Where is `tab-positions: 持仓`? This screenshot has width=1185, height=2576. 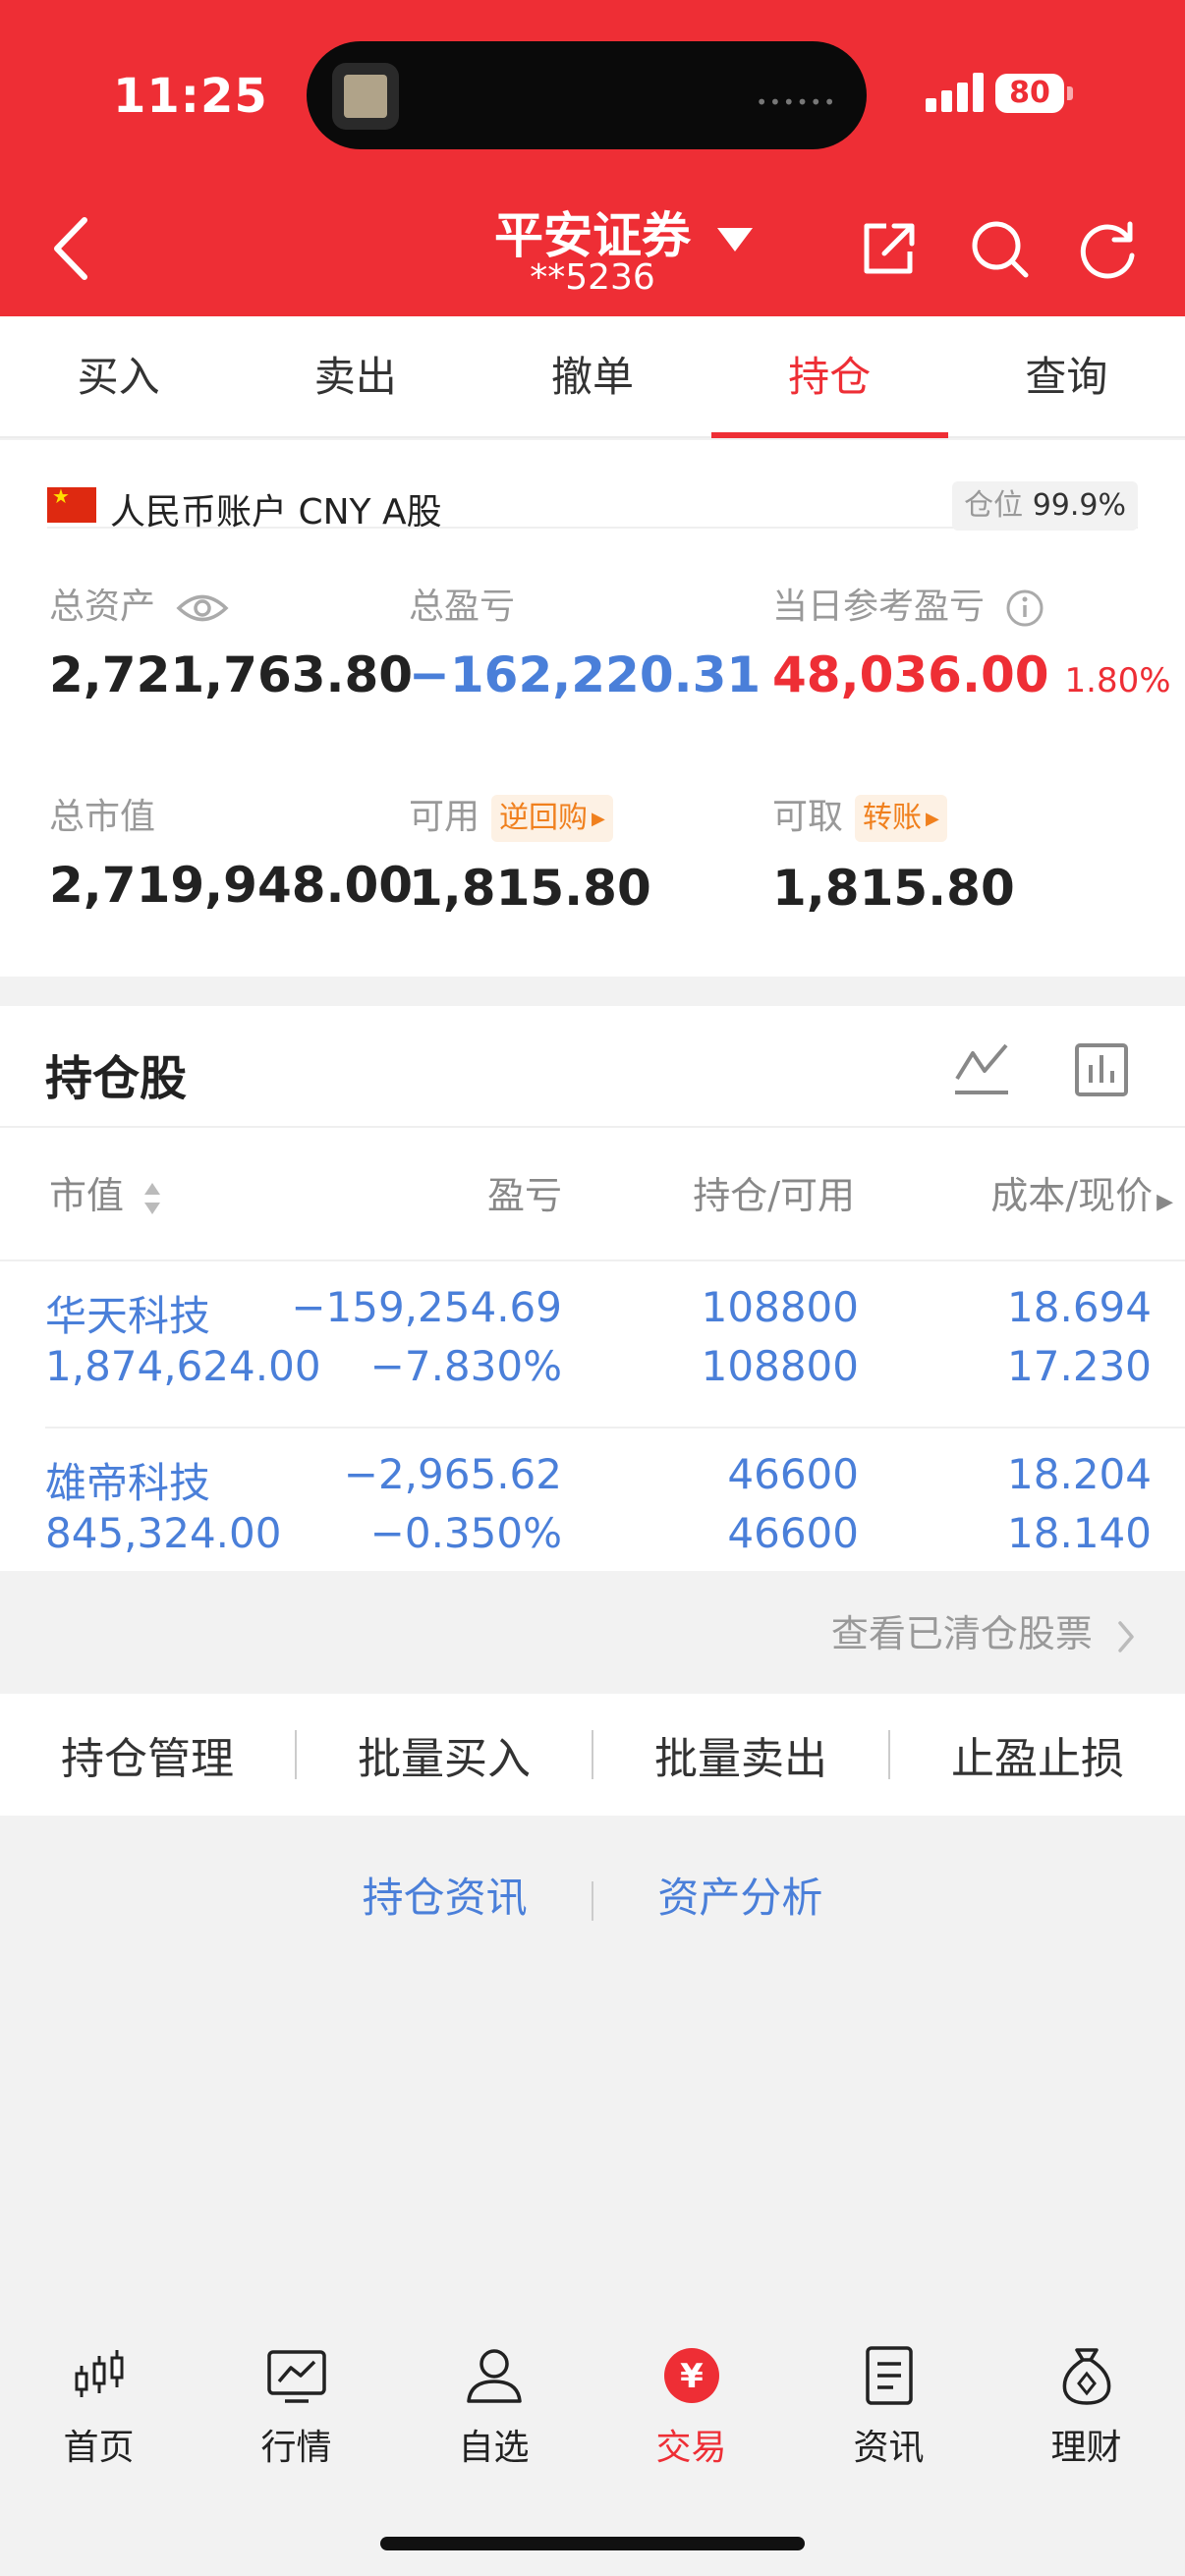 tab-positions: 持仓 is located at coordinates (830, 377).